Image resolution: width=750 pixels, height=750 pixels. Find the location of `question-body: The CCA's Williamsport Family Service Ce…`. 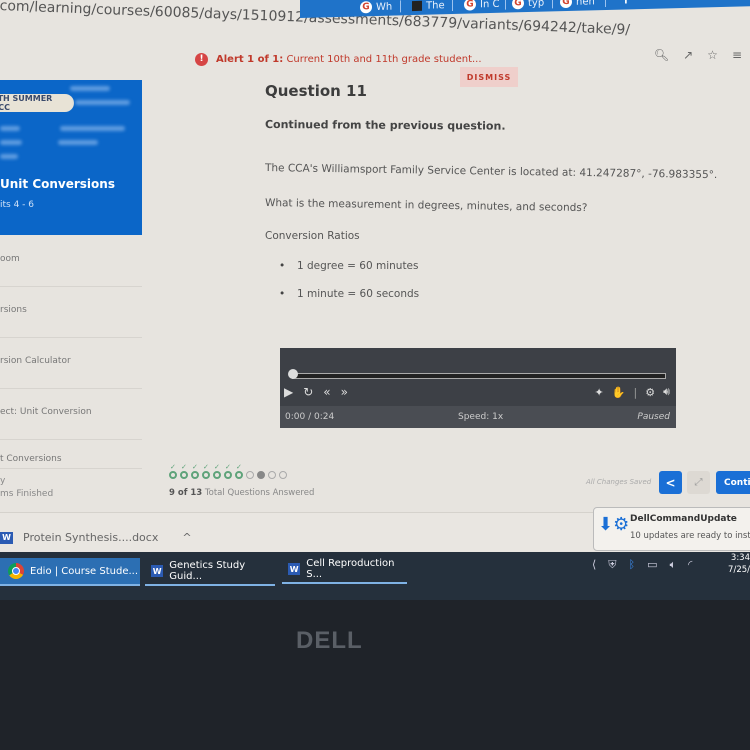

question-body: The CCA's Williamsport Family Service Ce… is located at coordinates (491, 172).